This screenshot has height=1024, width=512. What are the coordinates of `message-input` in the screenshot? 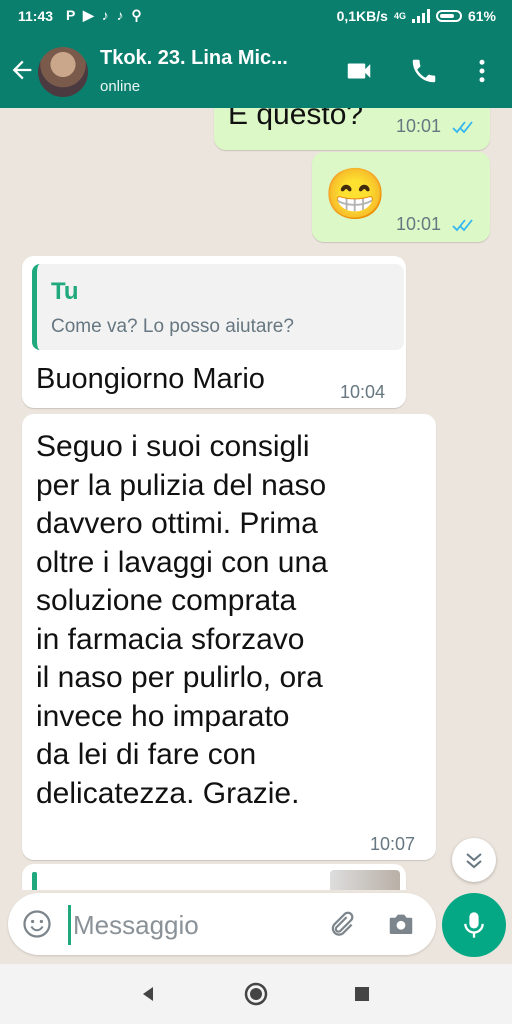 It's located at (196, 925).